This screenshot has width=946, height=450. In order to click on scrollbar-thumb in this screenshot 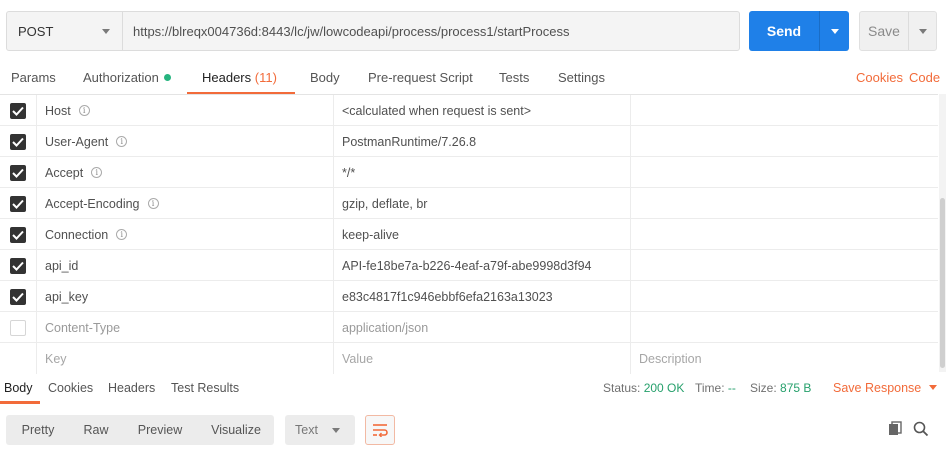, I will do `click(942, 283)`.